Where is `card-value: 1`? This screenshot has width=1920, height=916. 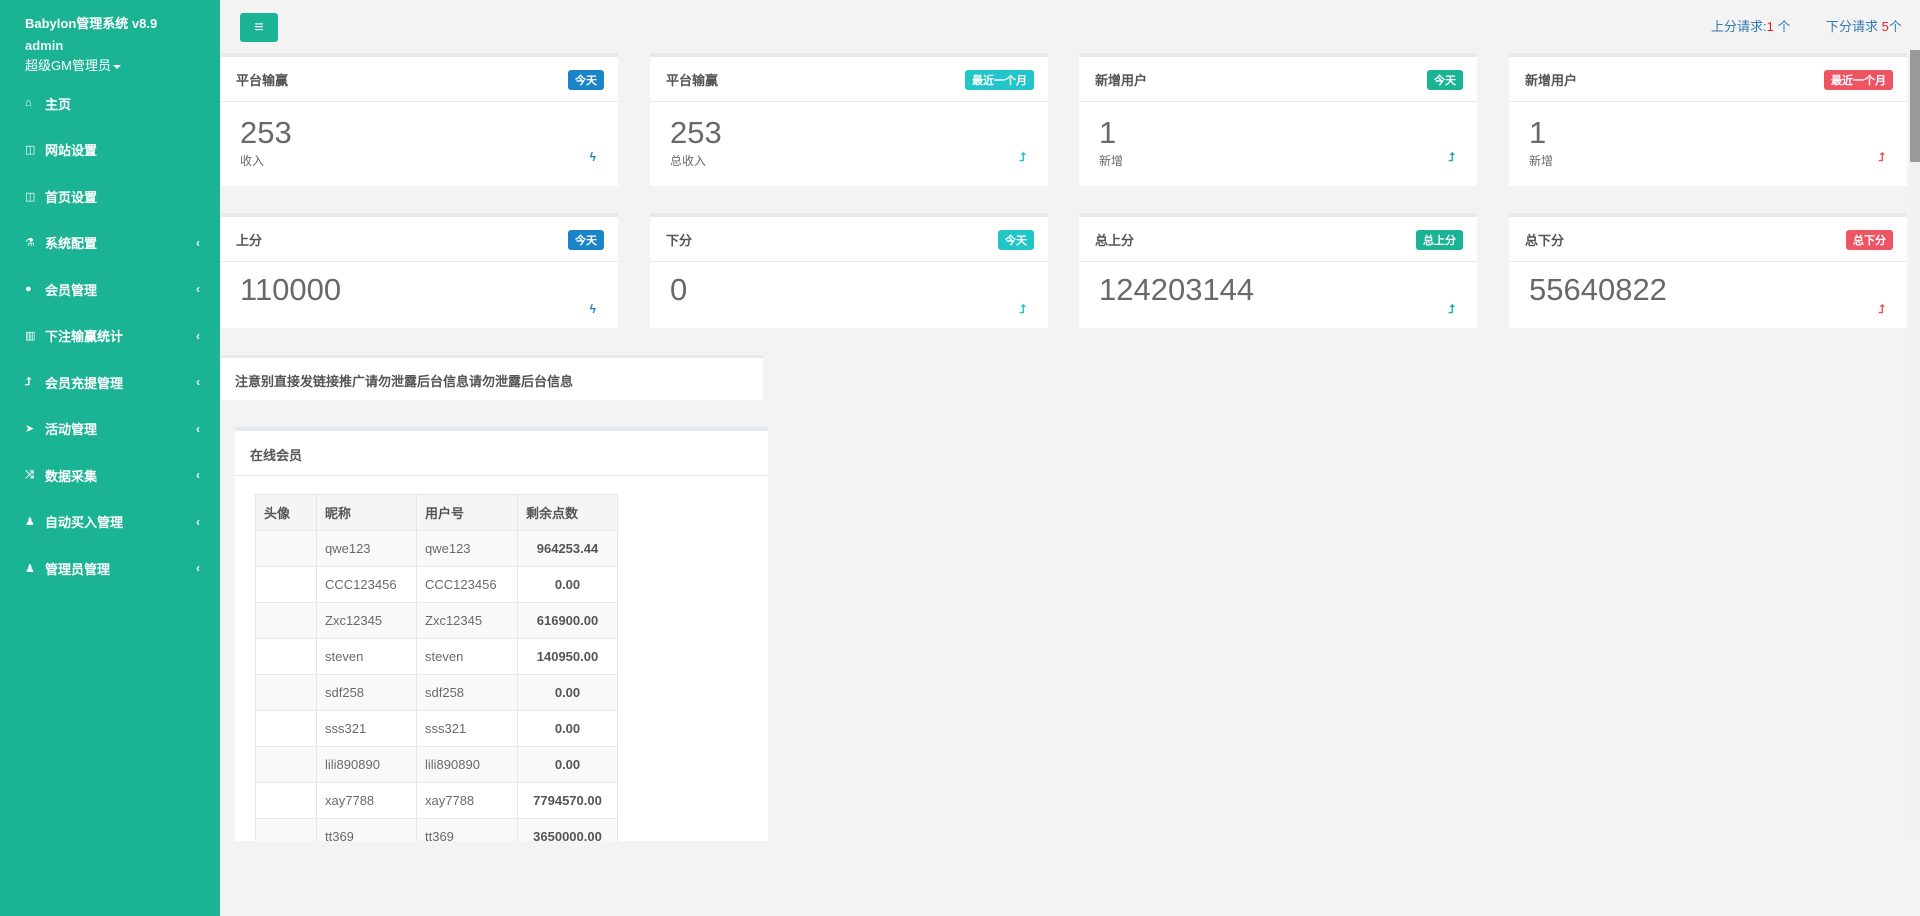 card-value: 1 is located at coordinates (1108, 132).